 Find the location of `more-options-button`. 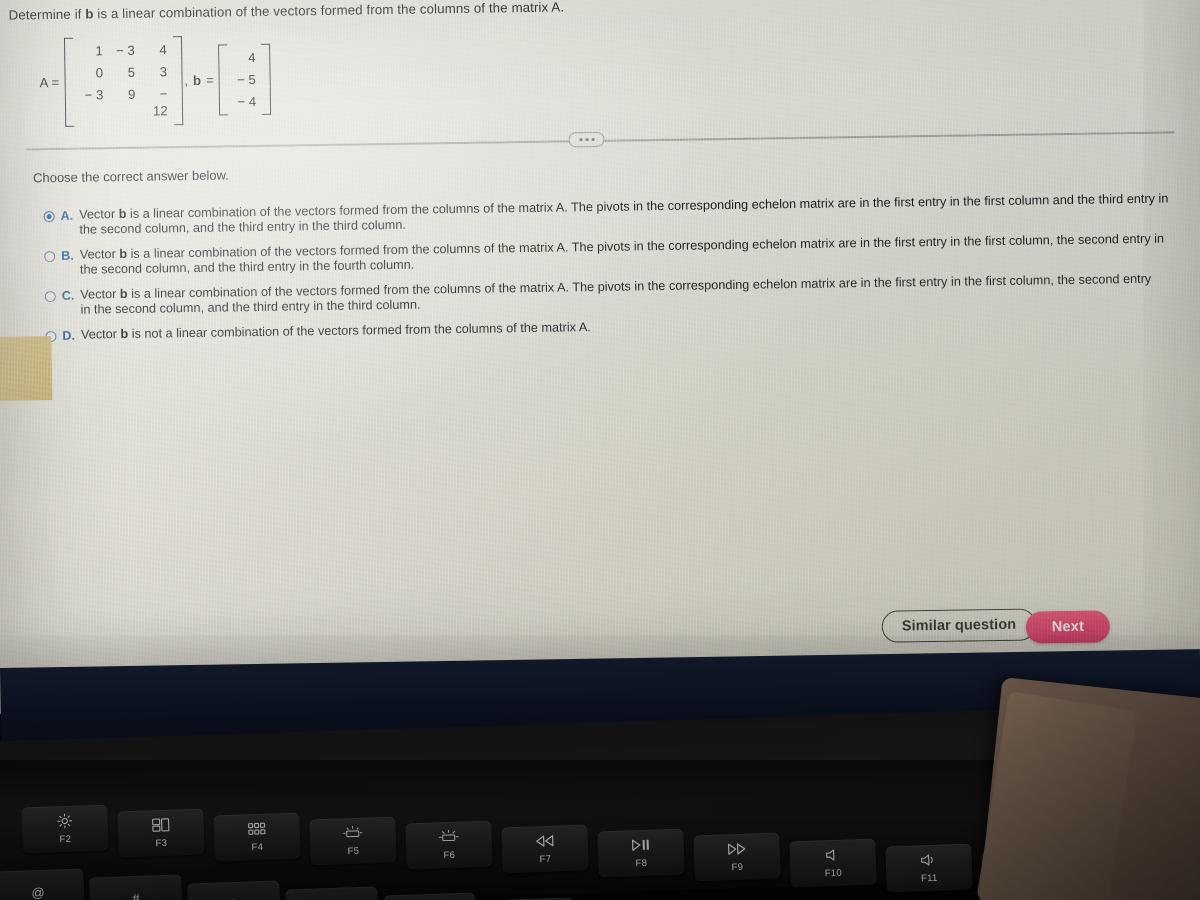

more-options-button is located at coordinates (586, 139).